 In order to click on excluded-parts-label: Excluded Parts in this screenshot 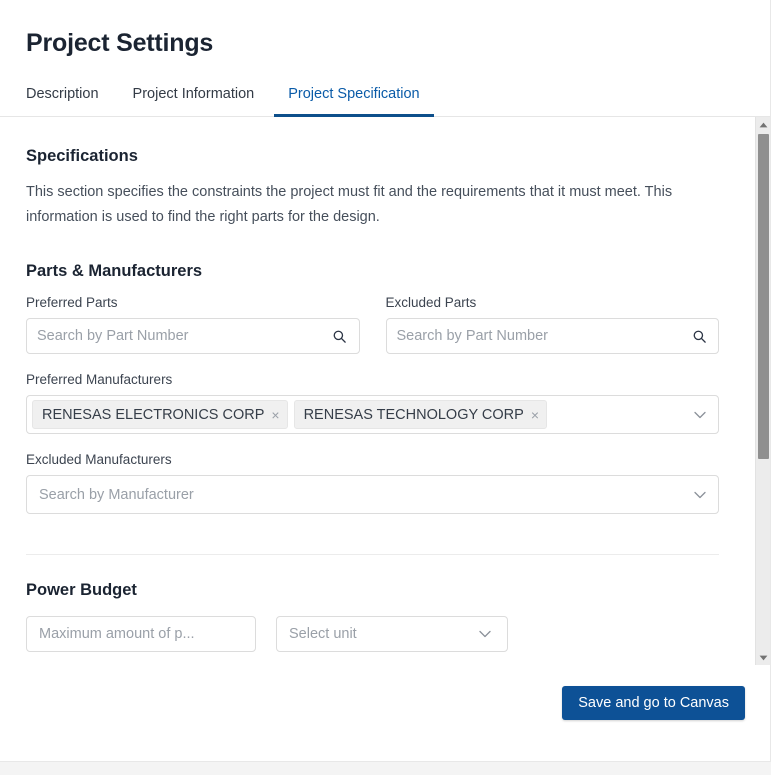, I will do `click(431, 302)`.